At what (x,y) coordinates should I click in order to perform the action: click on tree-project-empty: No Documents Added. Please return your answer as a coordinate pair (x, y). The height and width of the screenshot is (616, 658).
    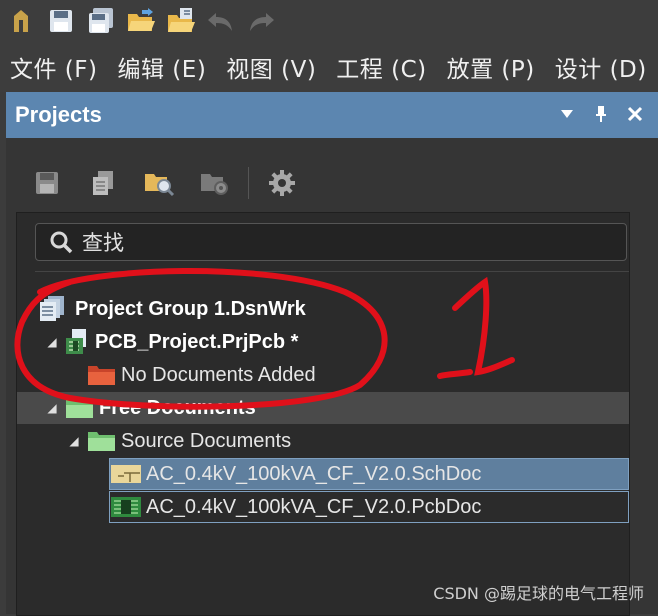
    Looking at the image, I should click on (201, 375).